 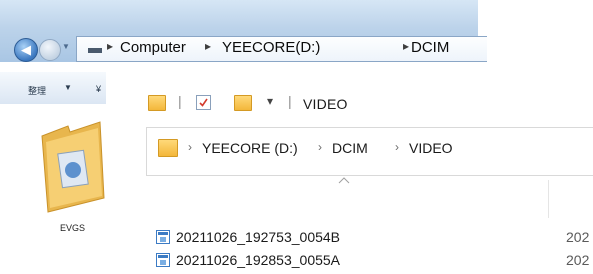 What do you see at coordinates (153, 47) in the screenshot?
I see `breadcrumb-computer: Computer` at bounding box center [153, 47].